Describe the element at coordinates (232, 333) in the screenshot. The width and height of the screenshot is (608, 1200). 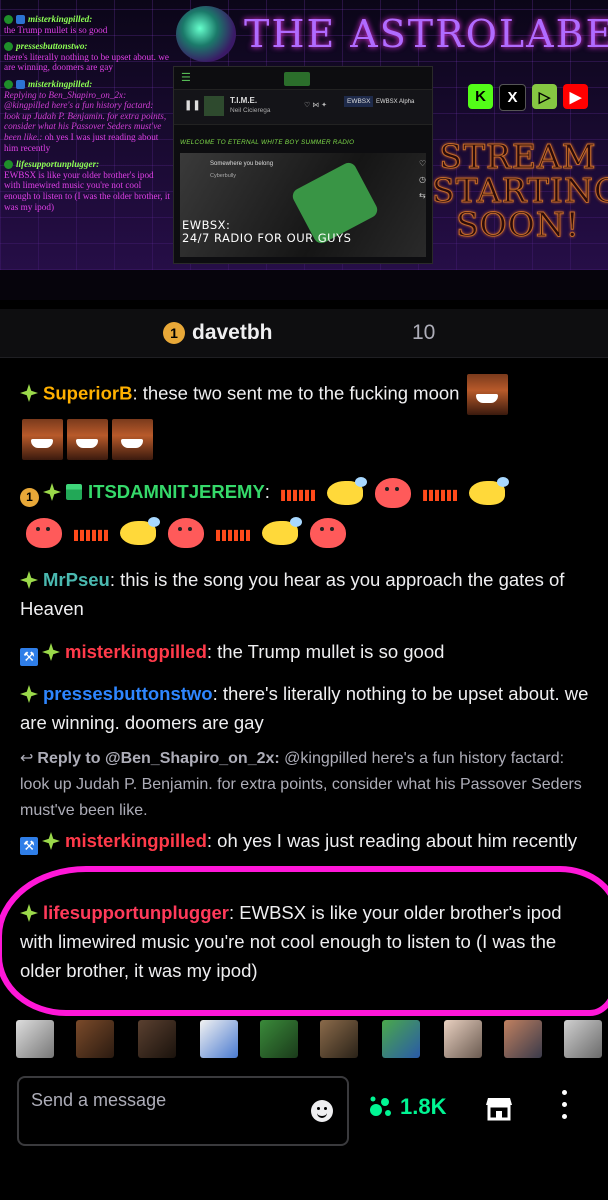
I see `channel-name: davetbh` at that location.